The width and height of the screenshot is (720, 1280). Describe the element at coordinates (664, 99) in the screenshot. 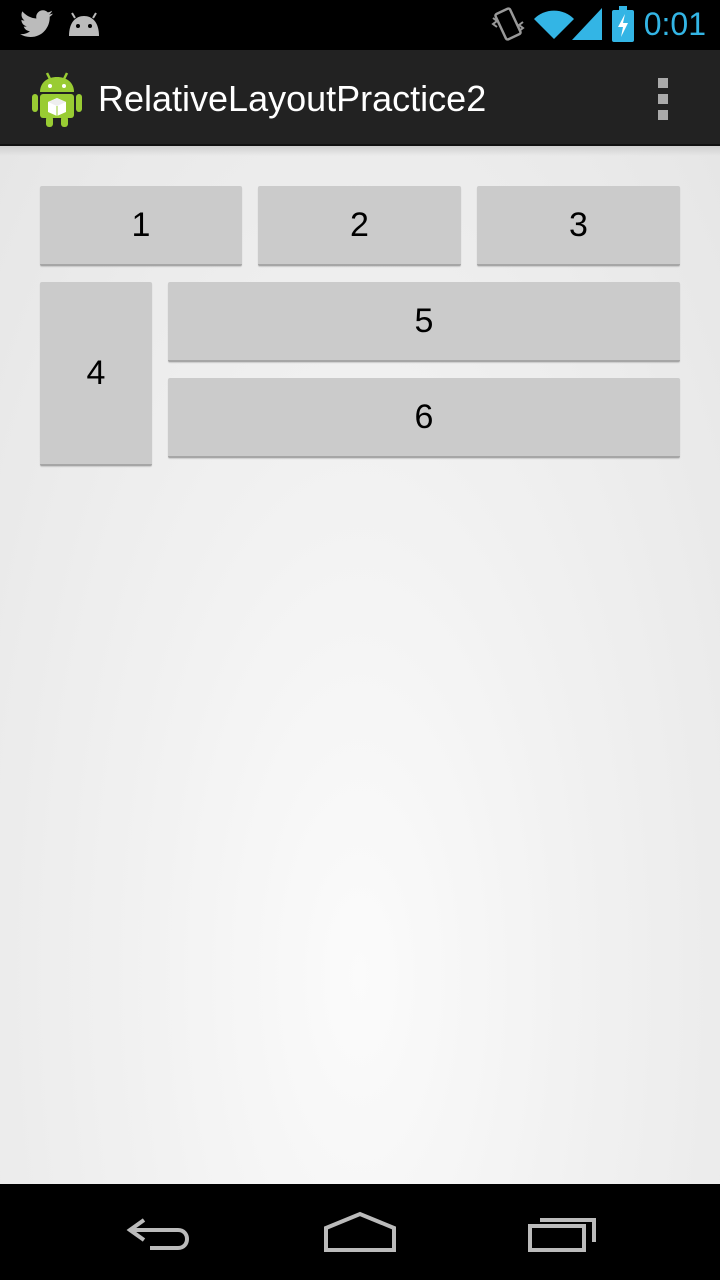

I see `overflow-menu-icon` at that location.